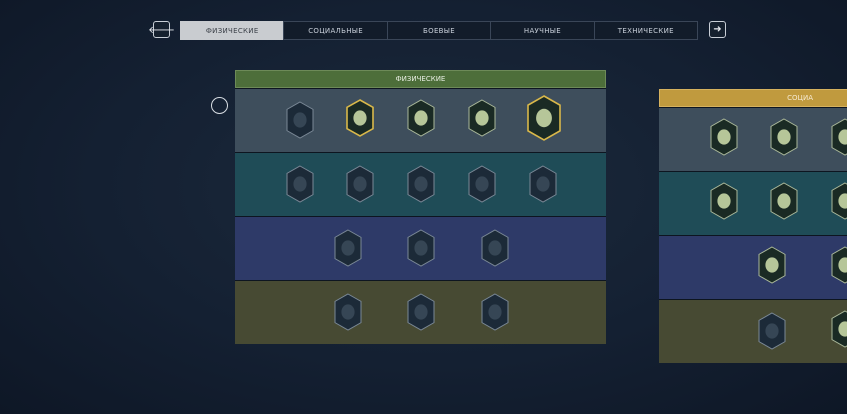  What do you see at coordinates (495, 312) in the screenshot?
I see `emblem-icon` at bounding box center [495, 312].